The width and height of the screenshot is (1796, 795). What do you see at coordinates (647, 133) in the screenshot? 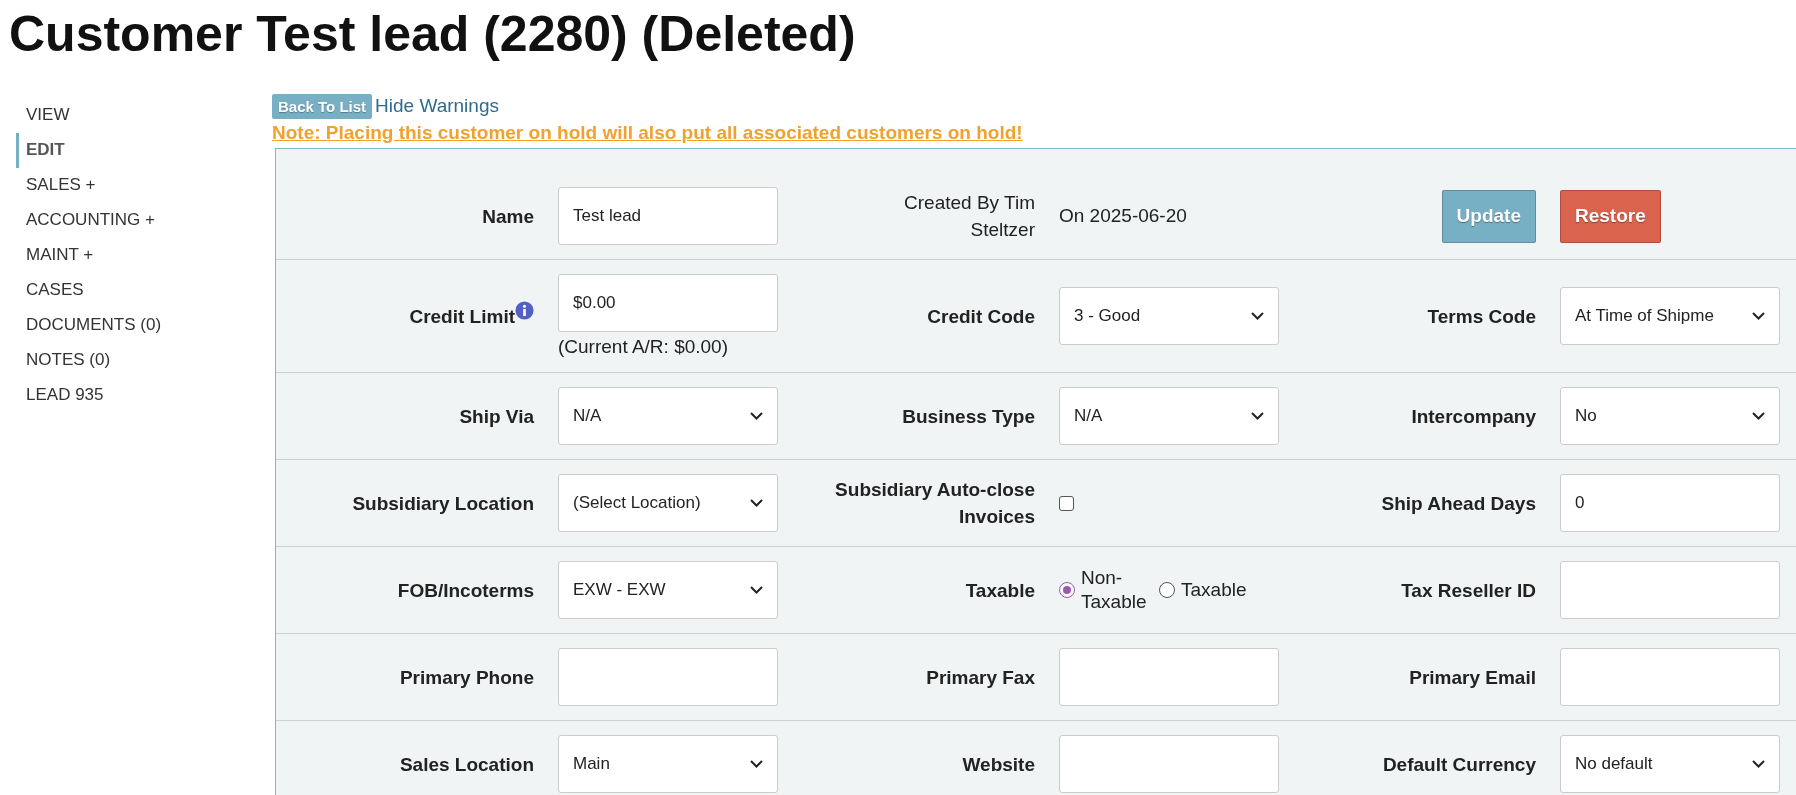
I see `hold-note: Note: Placing this customer on hold will also put all associated customers on hold!` at bounding box center [647, 133].